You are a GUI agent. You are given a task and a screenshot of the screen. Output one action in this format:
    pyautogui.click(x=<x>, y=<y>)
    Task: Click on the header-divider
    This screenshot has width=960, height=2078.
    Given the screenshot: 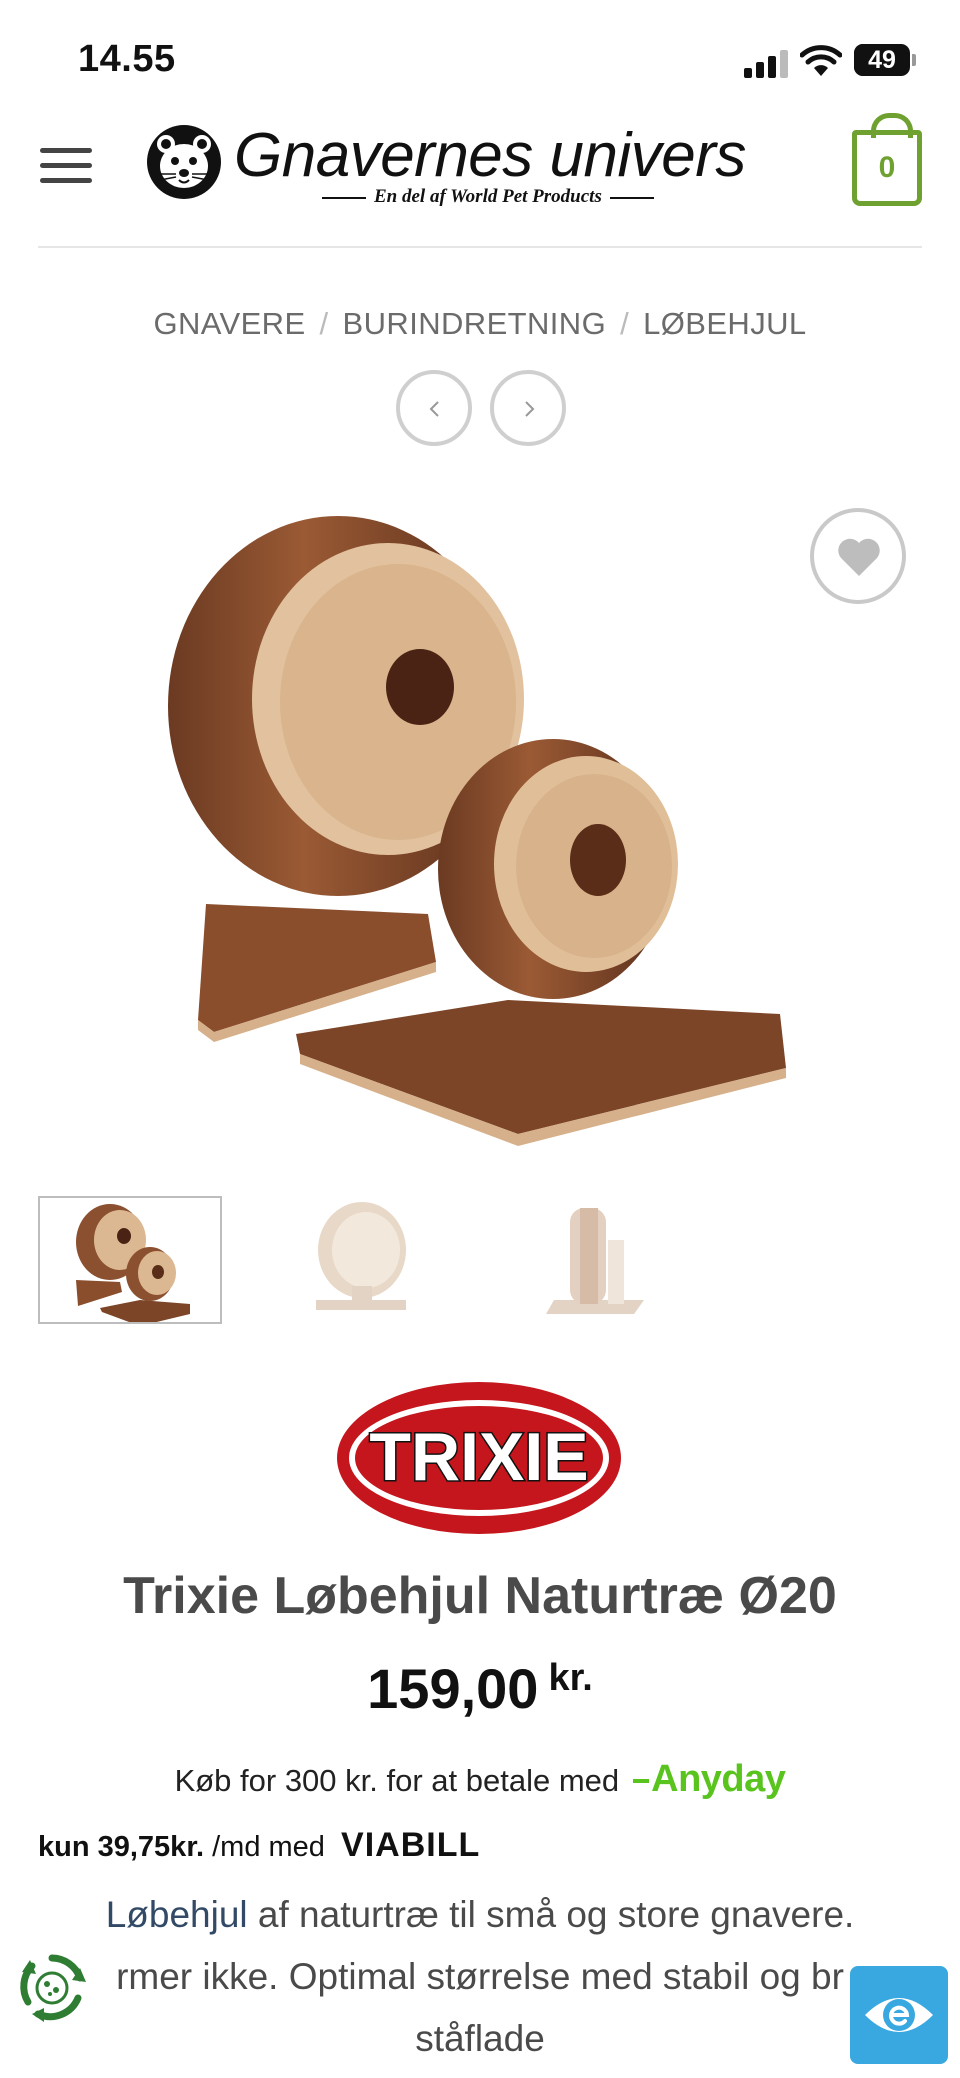 What is the action you would take?
    pyautogui.click(x=480, y=247)
    